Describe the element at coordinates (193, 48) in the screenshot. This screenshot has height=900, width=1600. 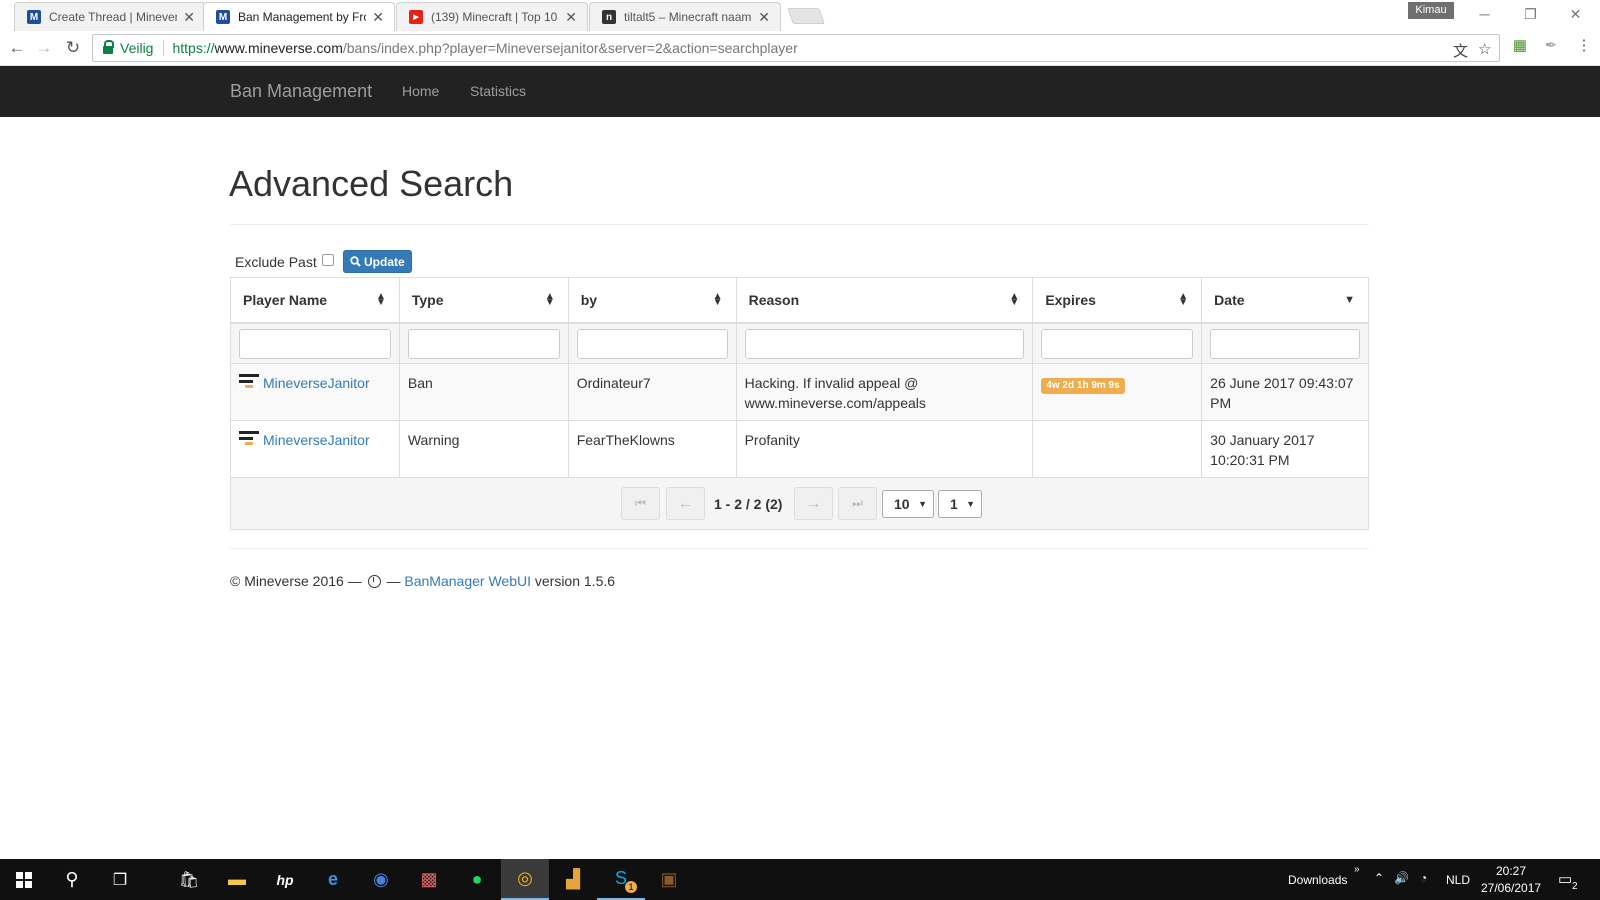
I see `url-scheme: https://` at that location.